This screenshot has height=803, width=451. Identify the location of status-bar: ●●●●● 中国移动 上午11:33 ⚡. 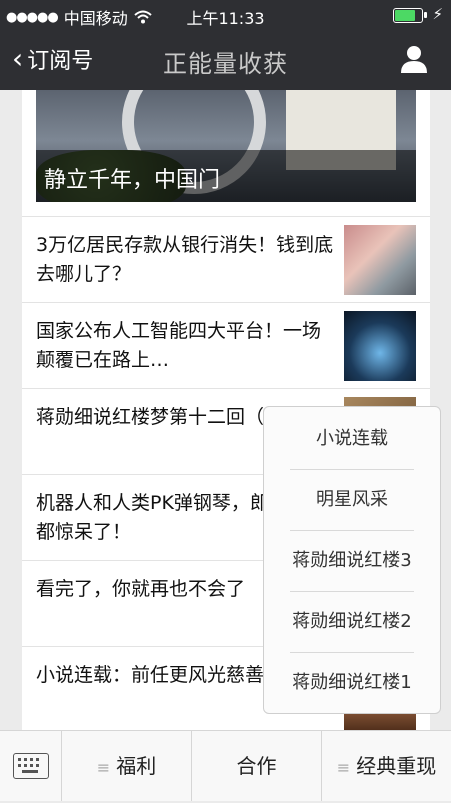
(225, 15).